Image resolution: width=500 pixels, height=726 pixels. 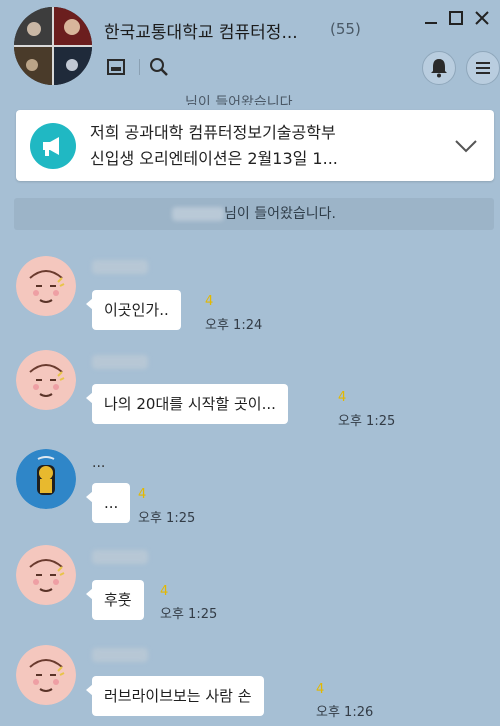 I want to click on chat-header: 한국교통대학교 컴퓨터정... (55), so click(x=250, y=48).